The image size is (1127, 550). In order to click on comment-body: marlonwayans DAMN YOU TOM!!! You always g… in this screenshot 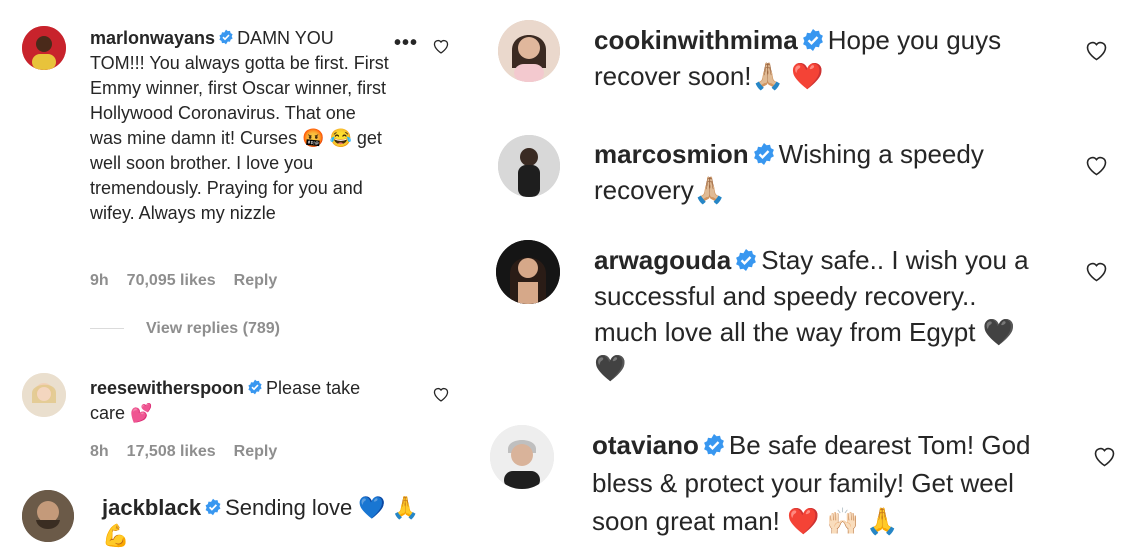, I will do `click(240, 126)`.